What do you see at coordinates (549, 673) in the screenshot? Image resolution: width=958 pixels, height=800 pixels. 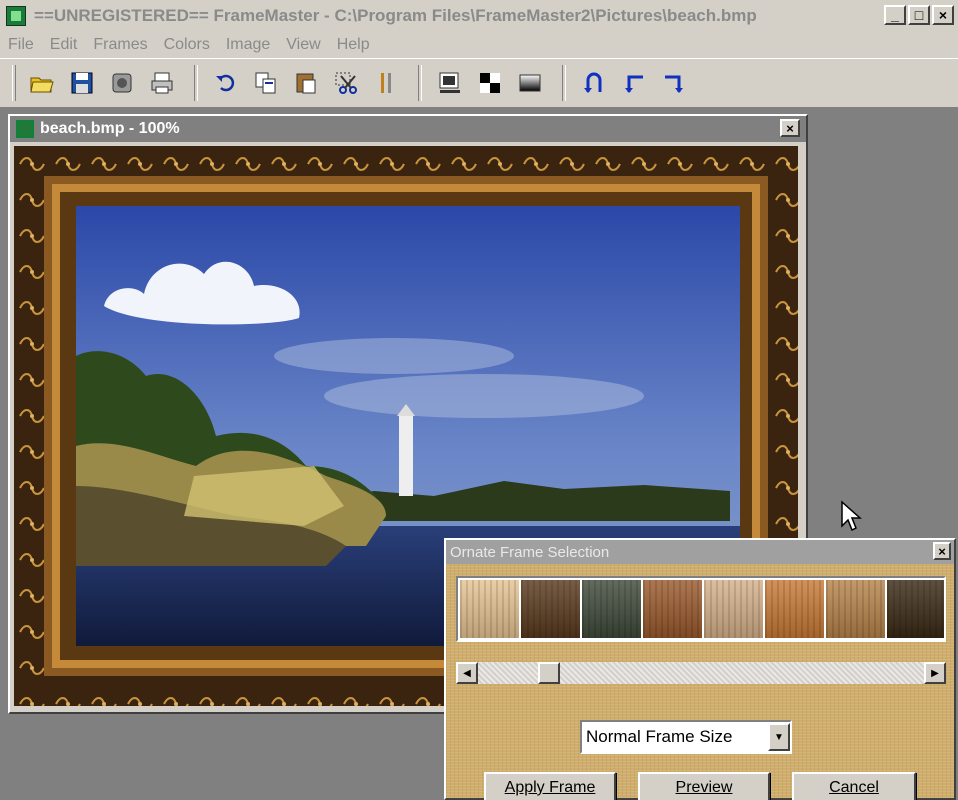 I see `scroll-thumb` at bounding box center [549, 673].